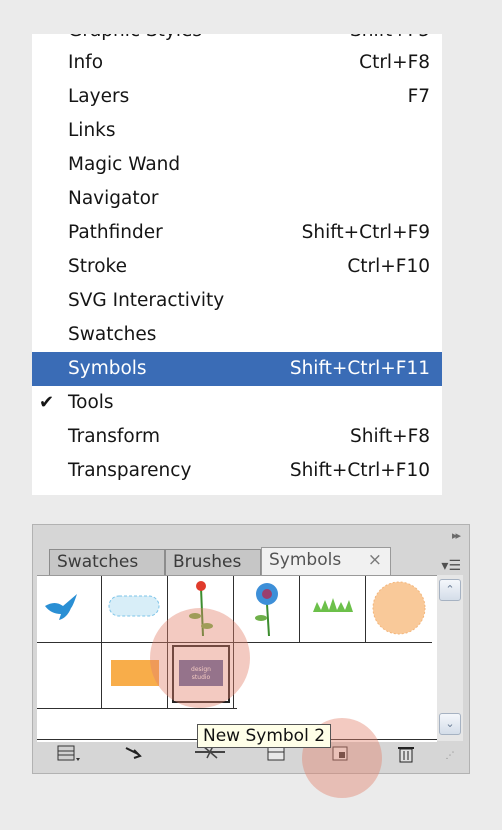 Image resolution: width=502 pixels, height=830 pixels. Describe the element at coordinates (237, 267) in the screenshot. I see `menu-item-stroke: Stroke Ctrl+F10` at that location.